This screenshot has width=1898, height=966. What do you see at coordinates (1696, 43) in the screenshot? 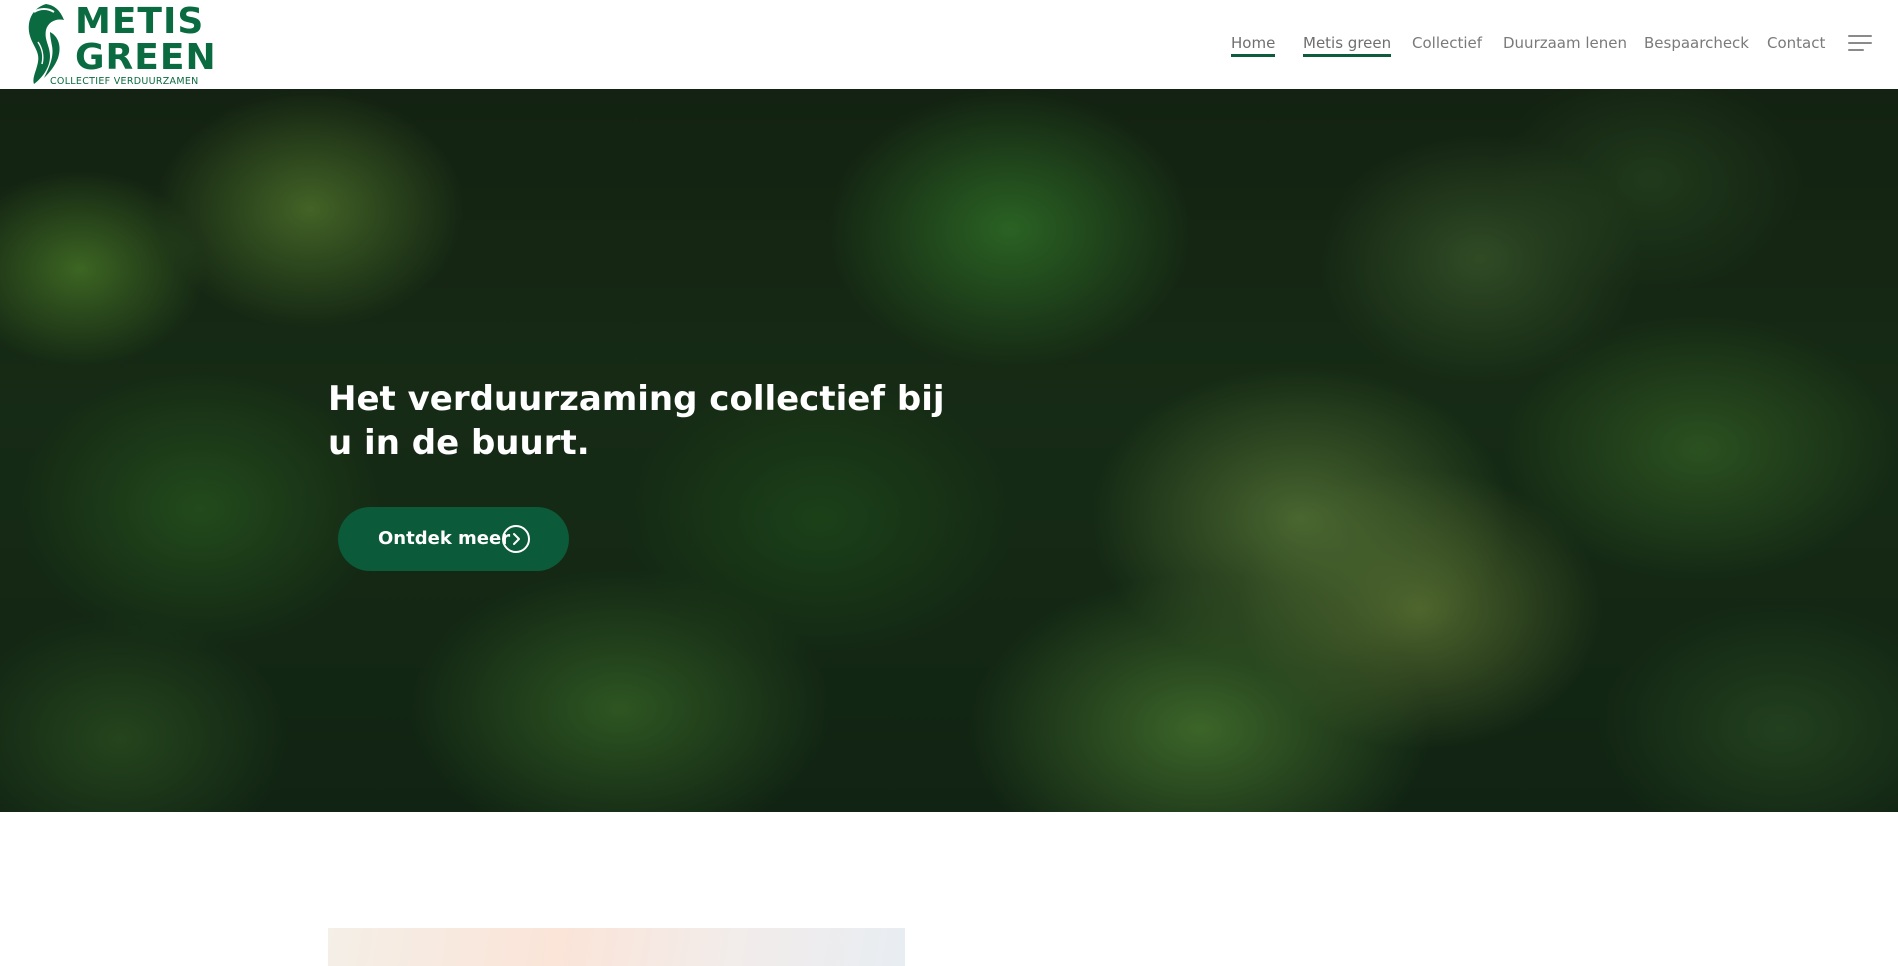
I see `nav-item-bespaarcheck: Bespaarcheck` at bounding box center [1696, 43].